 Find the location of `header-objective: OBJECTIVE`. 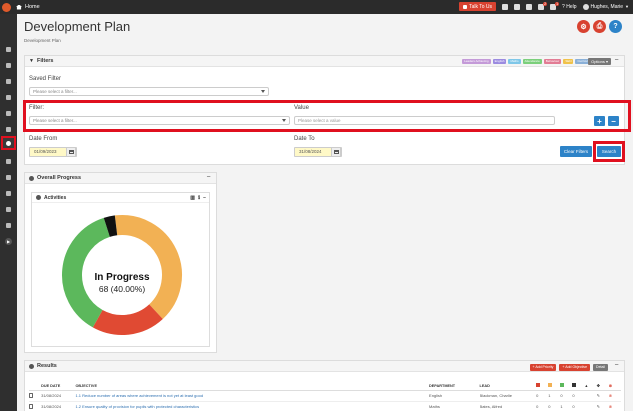

header-objective: OBJECTIVE is located at coordinates (252, 386).